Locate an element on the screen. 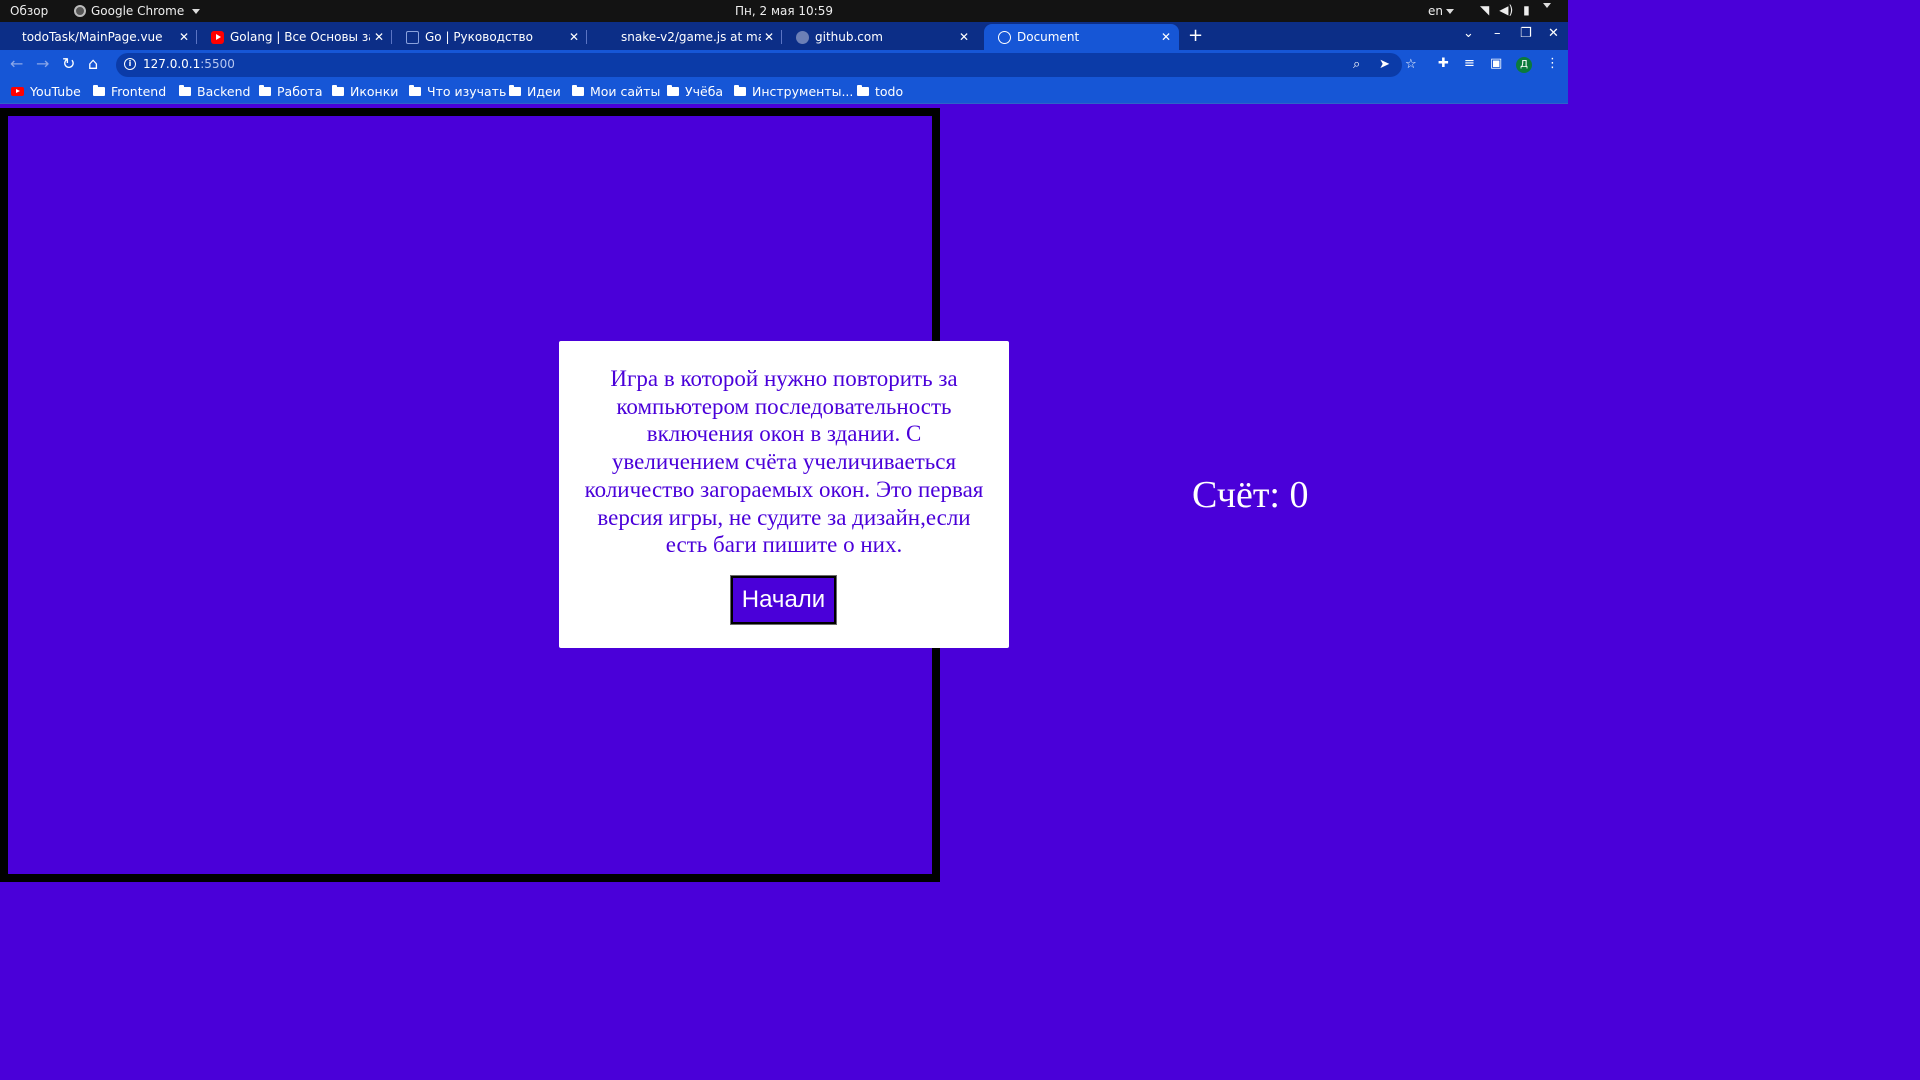  forward-icon: → is located at coordinates (42, 64).